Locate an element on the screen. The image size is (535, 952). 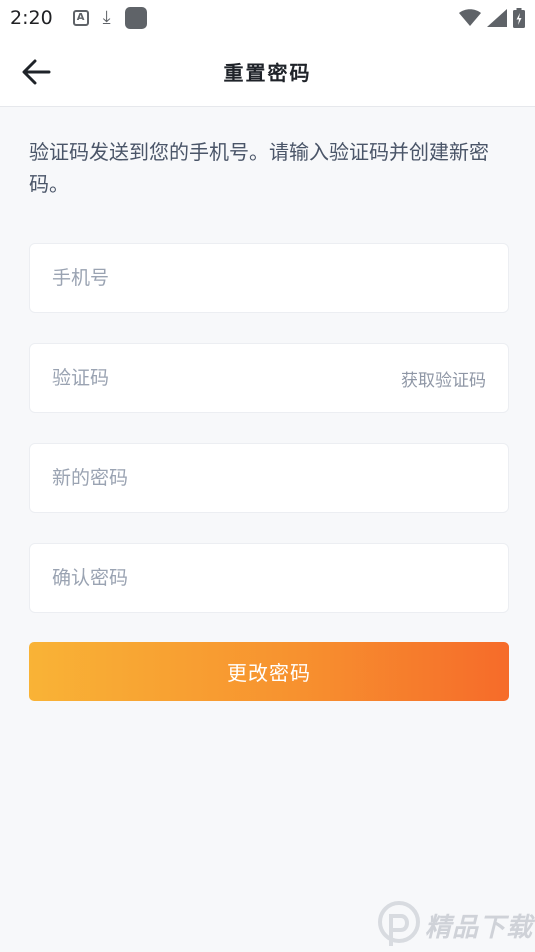
verification-code-field: 获取验证码 is located at coordinates (269, 378).